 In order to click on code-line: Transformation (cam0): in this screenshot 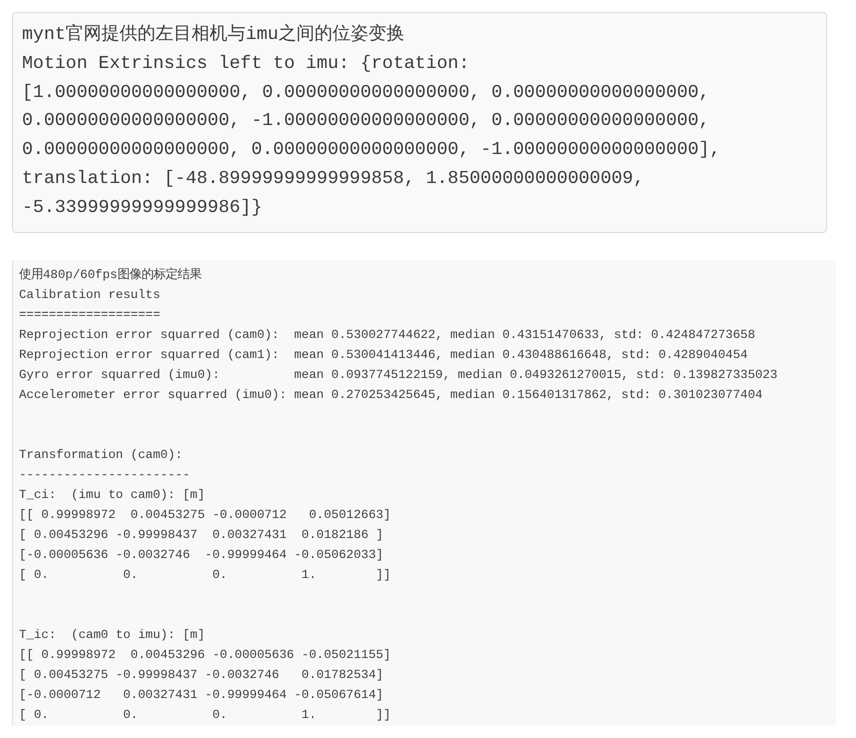, I will do `click(101, 455)`.